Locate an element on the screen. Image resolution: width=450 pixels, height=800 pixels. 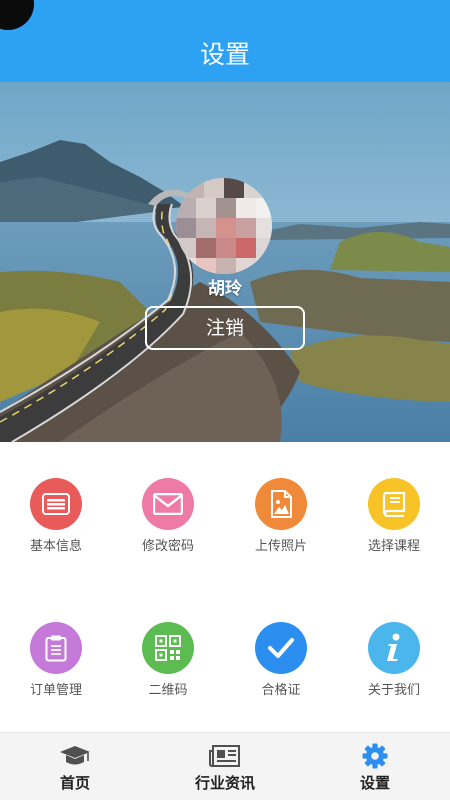
nav-item-settings: 设置 is located at coordinates (375, 766).